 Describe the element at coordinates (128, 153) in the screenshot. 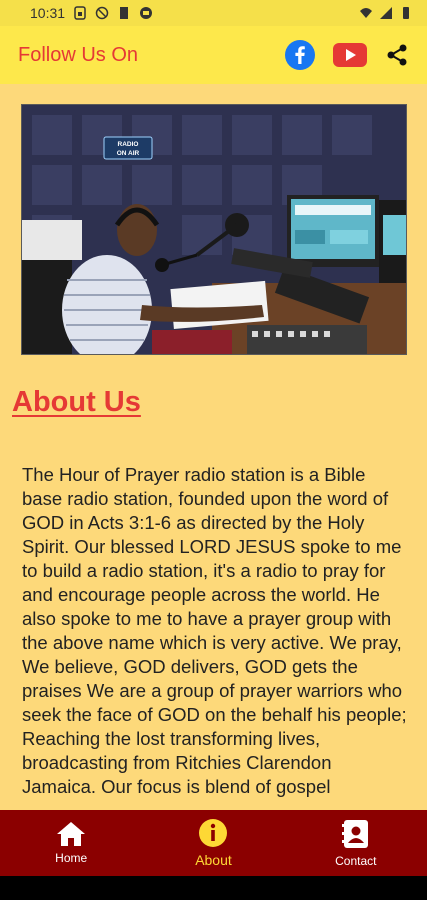

I see `svg-text: ON AIR` at that location.